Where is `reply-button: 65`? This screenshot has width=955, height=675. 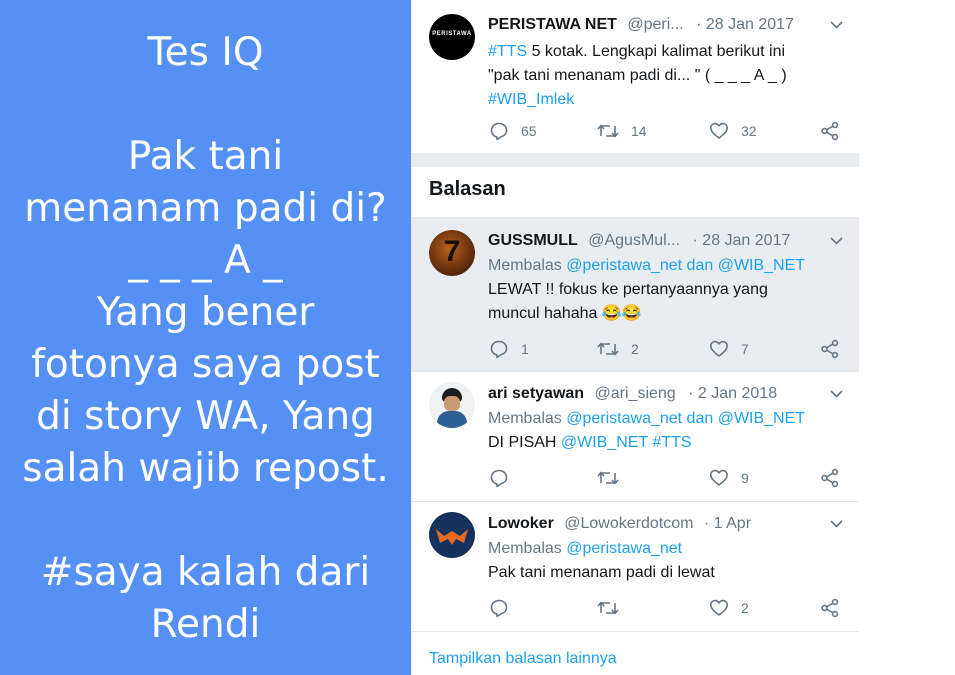 reply-button: 65 is located at coordinates (513, 131).